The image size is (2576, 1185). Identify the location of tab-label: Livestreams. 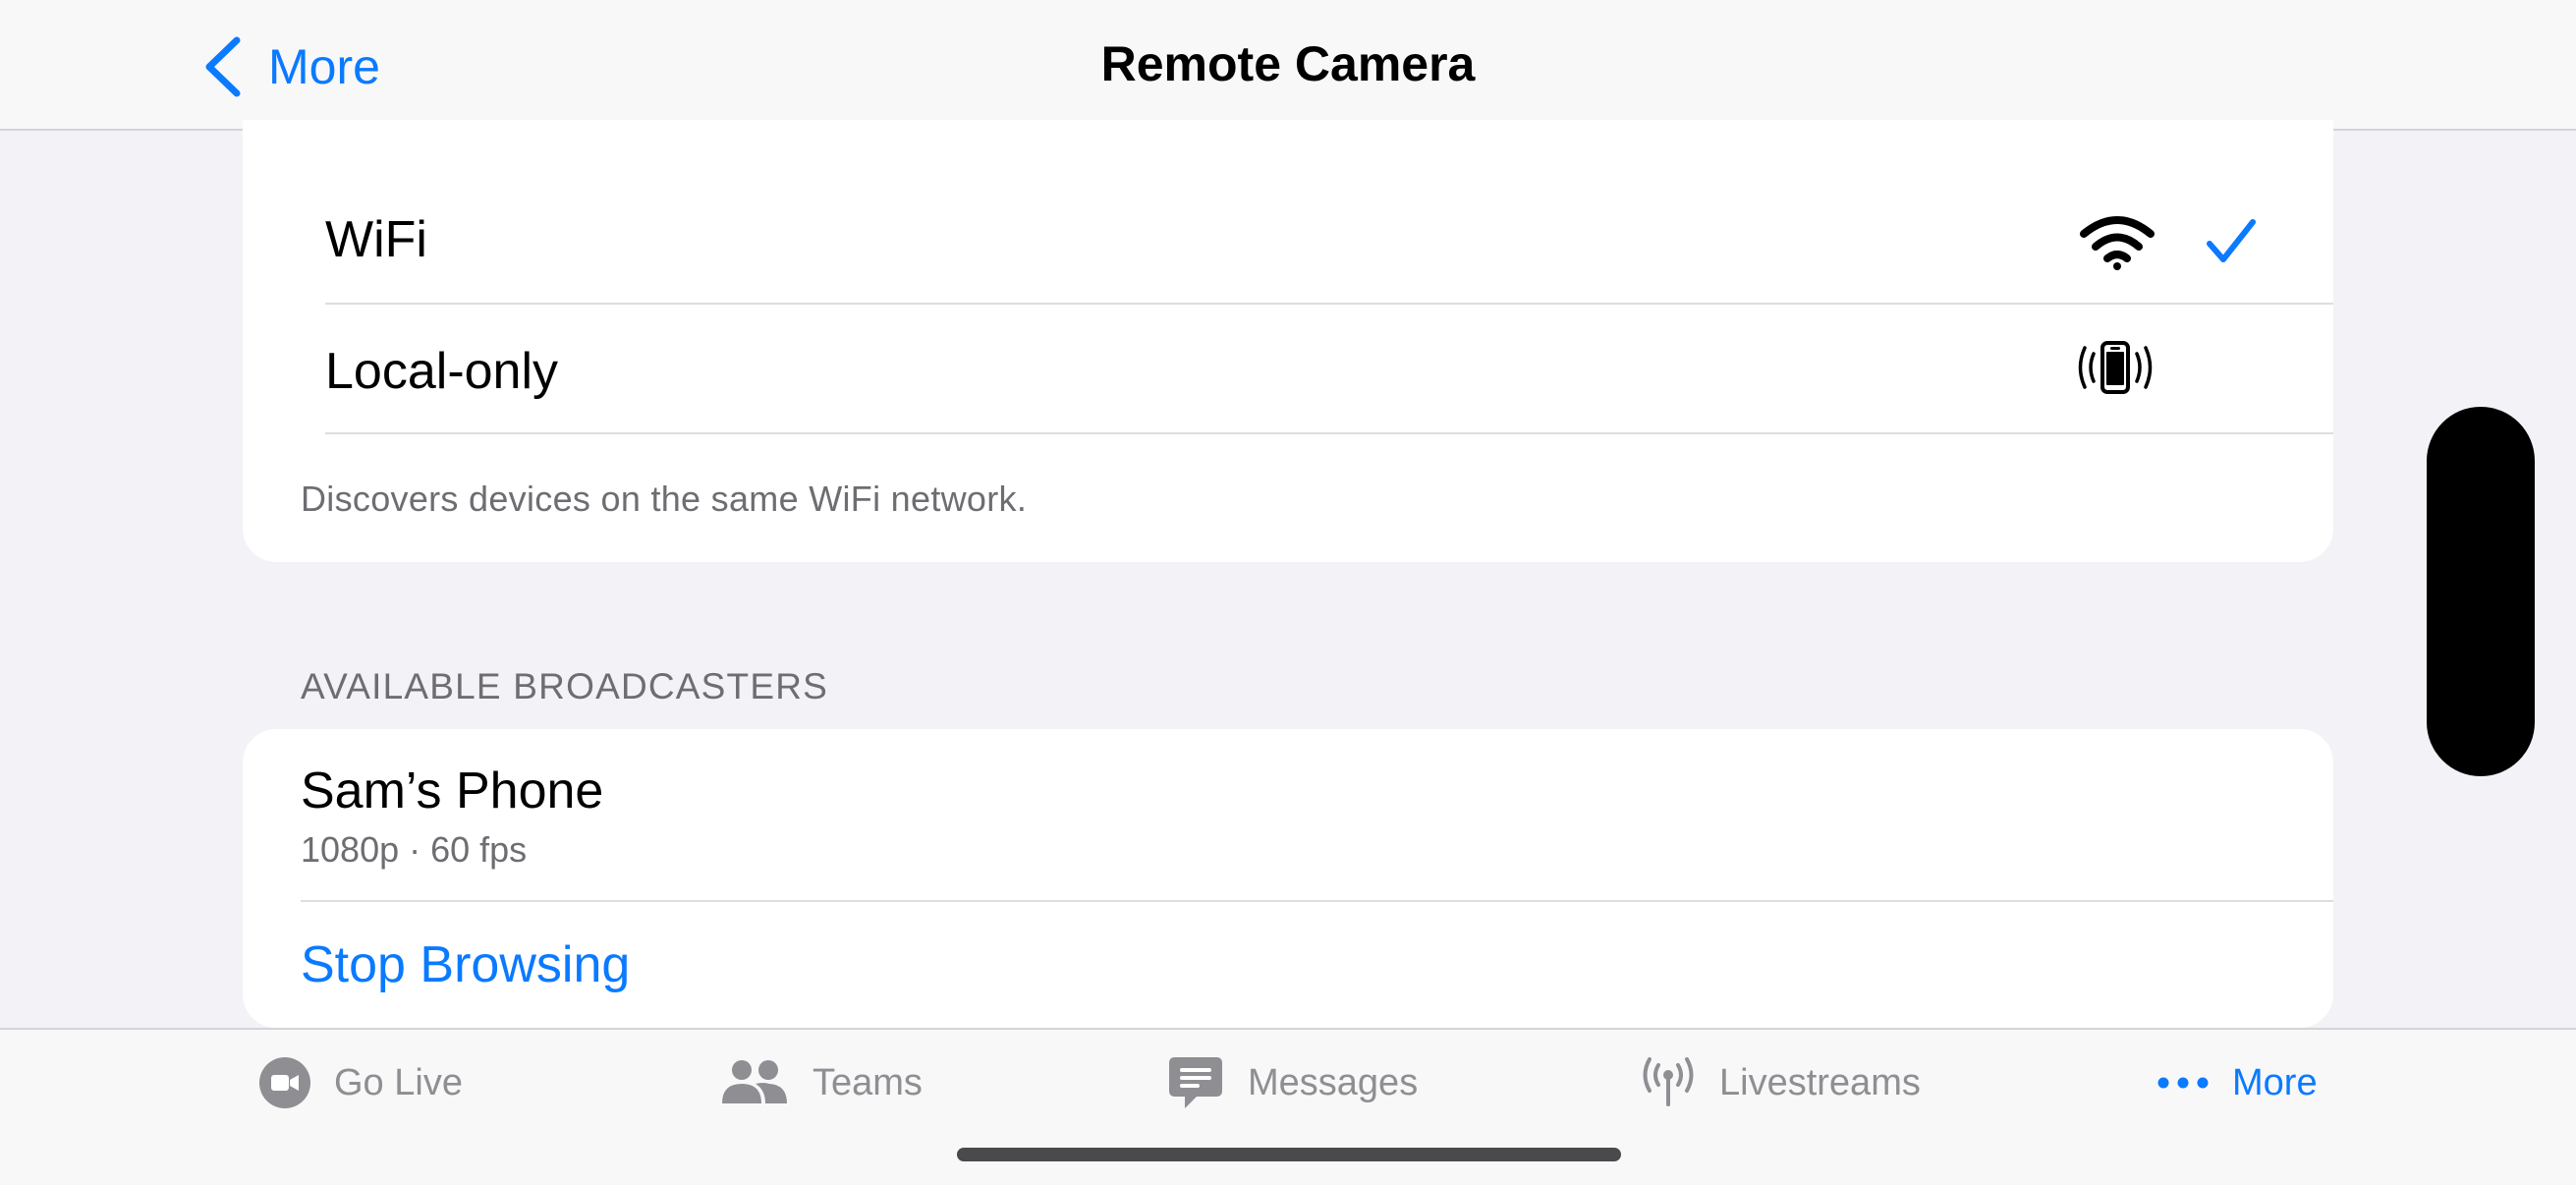
(1820, 1082).